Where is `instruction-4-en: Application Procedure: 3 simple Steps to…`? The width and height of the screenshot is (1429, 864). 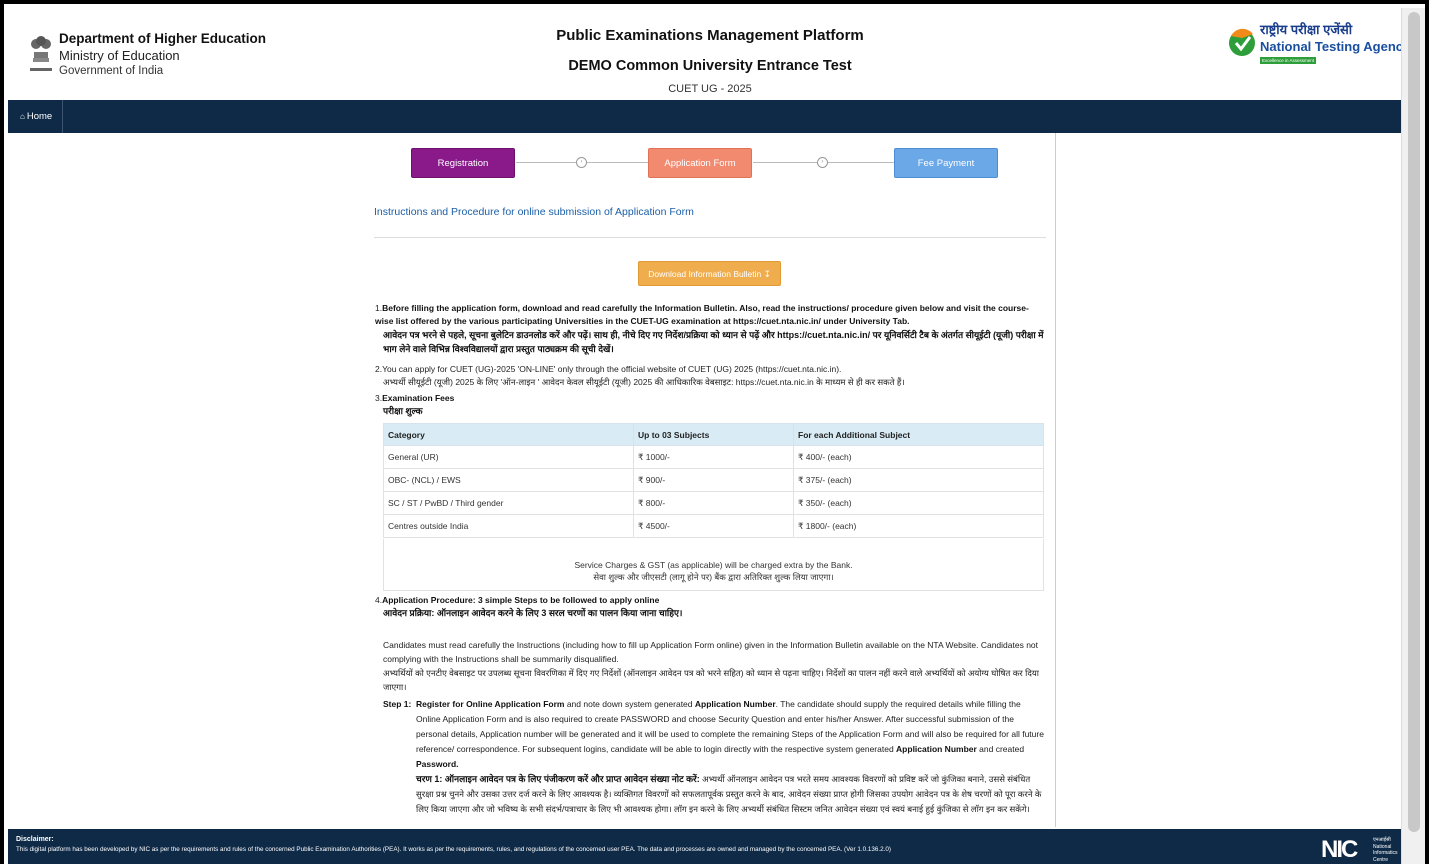
instruction-4-en: Application Procedure: 3 simple Steps to… is located at coordinates (521, 600).